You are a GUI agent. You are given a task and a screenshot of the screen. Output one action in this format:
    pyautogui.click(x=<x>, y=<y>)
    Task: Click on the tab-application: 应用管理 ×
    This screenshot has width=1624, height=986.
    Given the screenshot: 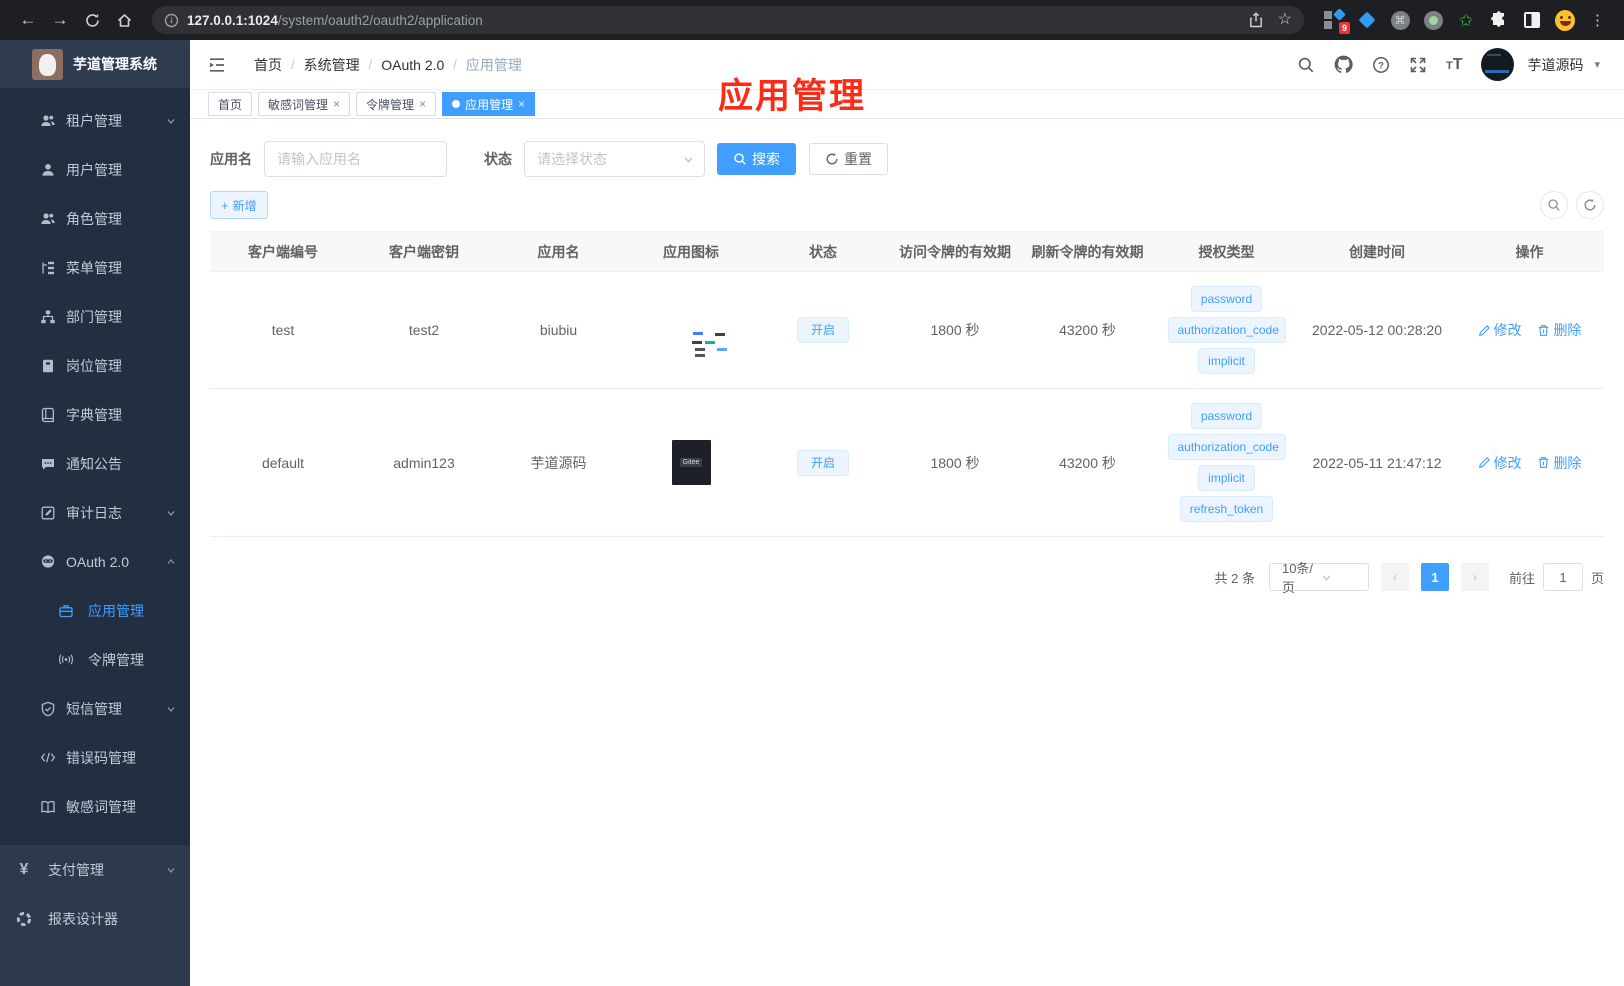 What is the action you would take?
    pyautogui.click(x=489, y=104)
    